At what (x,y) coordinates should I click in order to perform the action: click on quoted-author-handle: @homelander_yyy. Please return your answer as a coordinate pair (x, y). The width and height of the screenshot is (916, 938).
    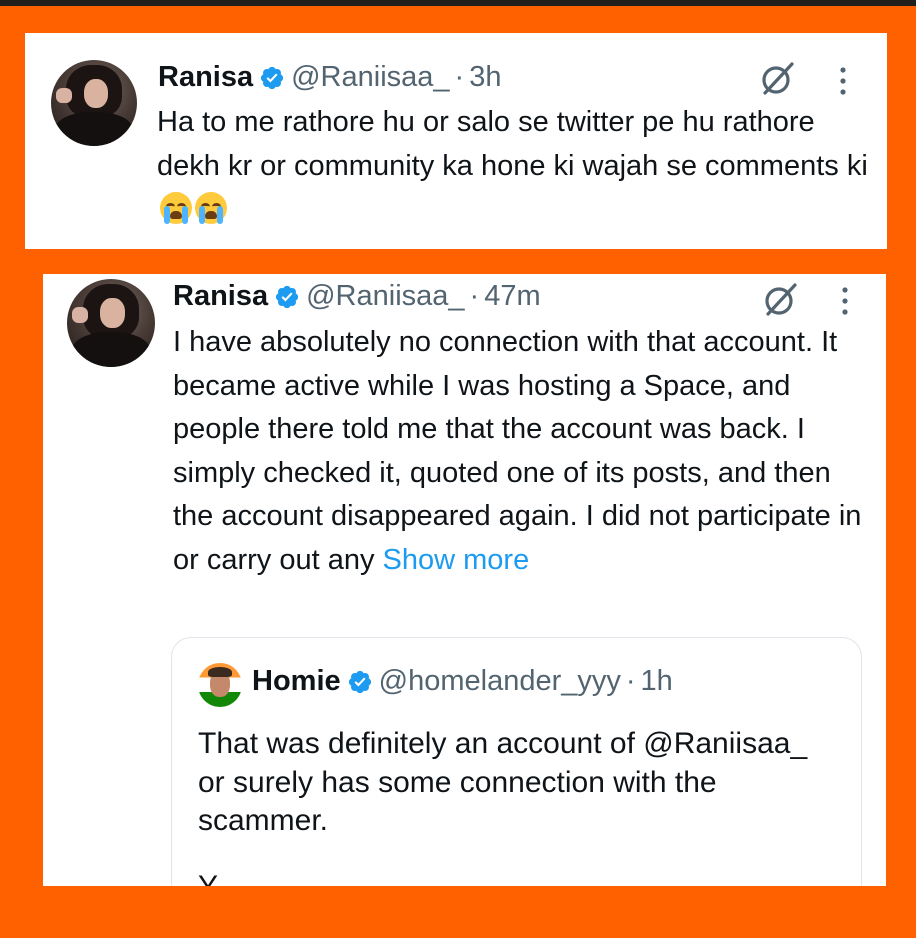
    Looking at the image, I should click on (499, 681).